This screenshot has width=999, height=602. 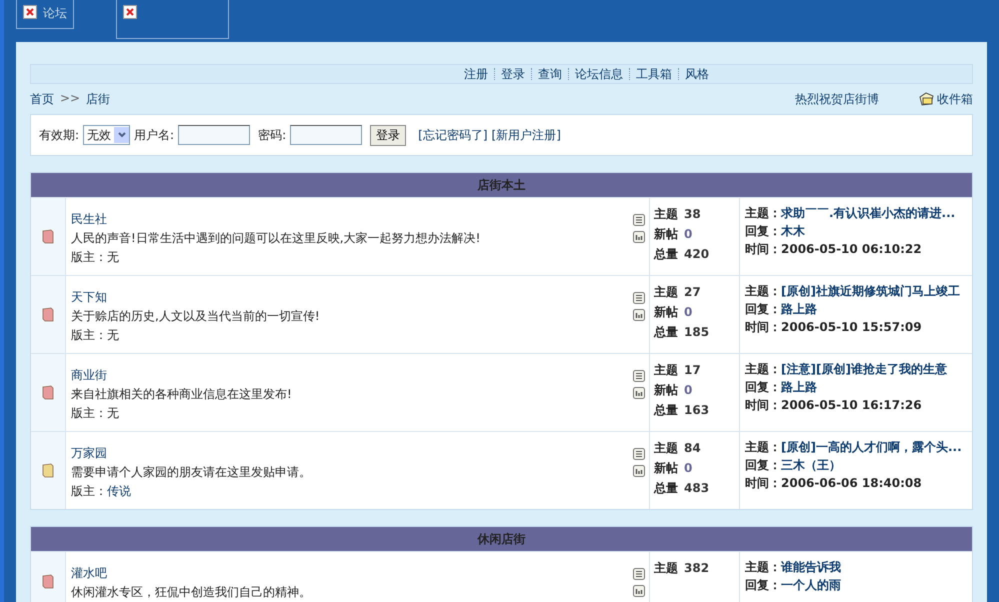 What do you see at coordinates (793, 231) in the screenshot?
I see `reply-user-link: 木木` at bounding box center [793, 231].